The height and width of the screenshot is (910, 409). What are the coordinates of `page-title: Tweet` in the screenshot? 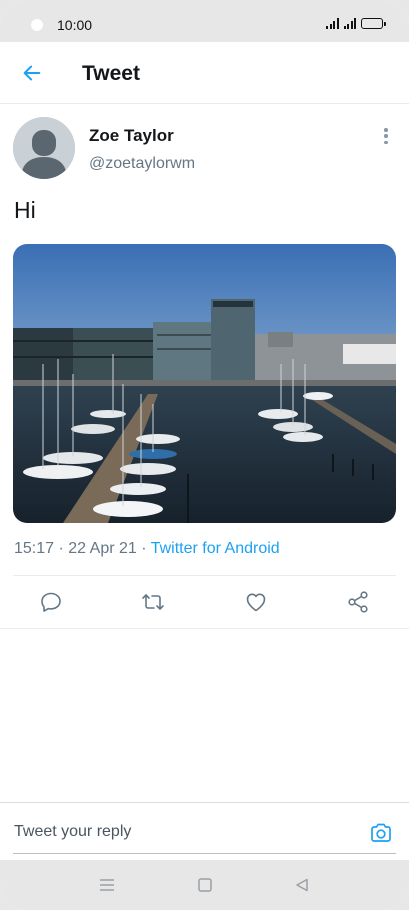 It's located at (111, 73).